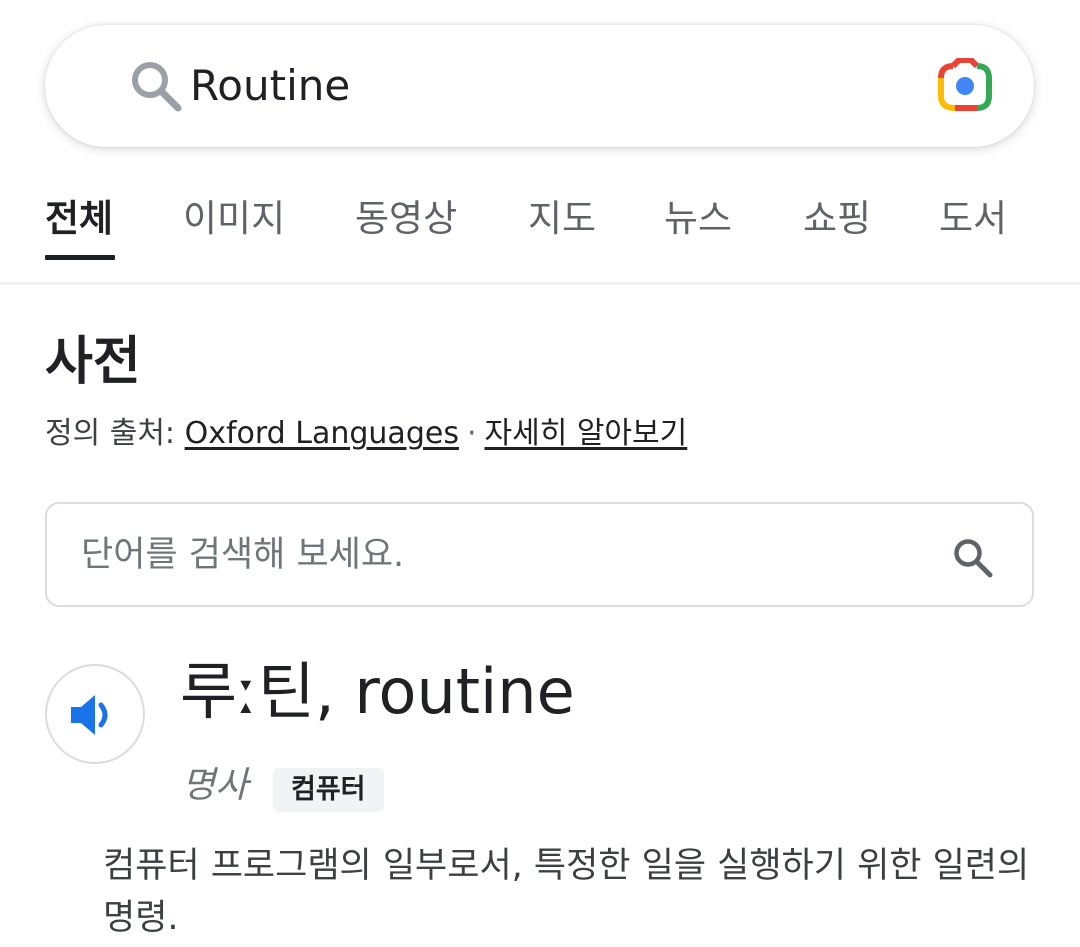  Describe the element at coordinates (234, 219) in the screenshot. I see `tab-images: 이미지` at that location.